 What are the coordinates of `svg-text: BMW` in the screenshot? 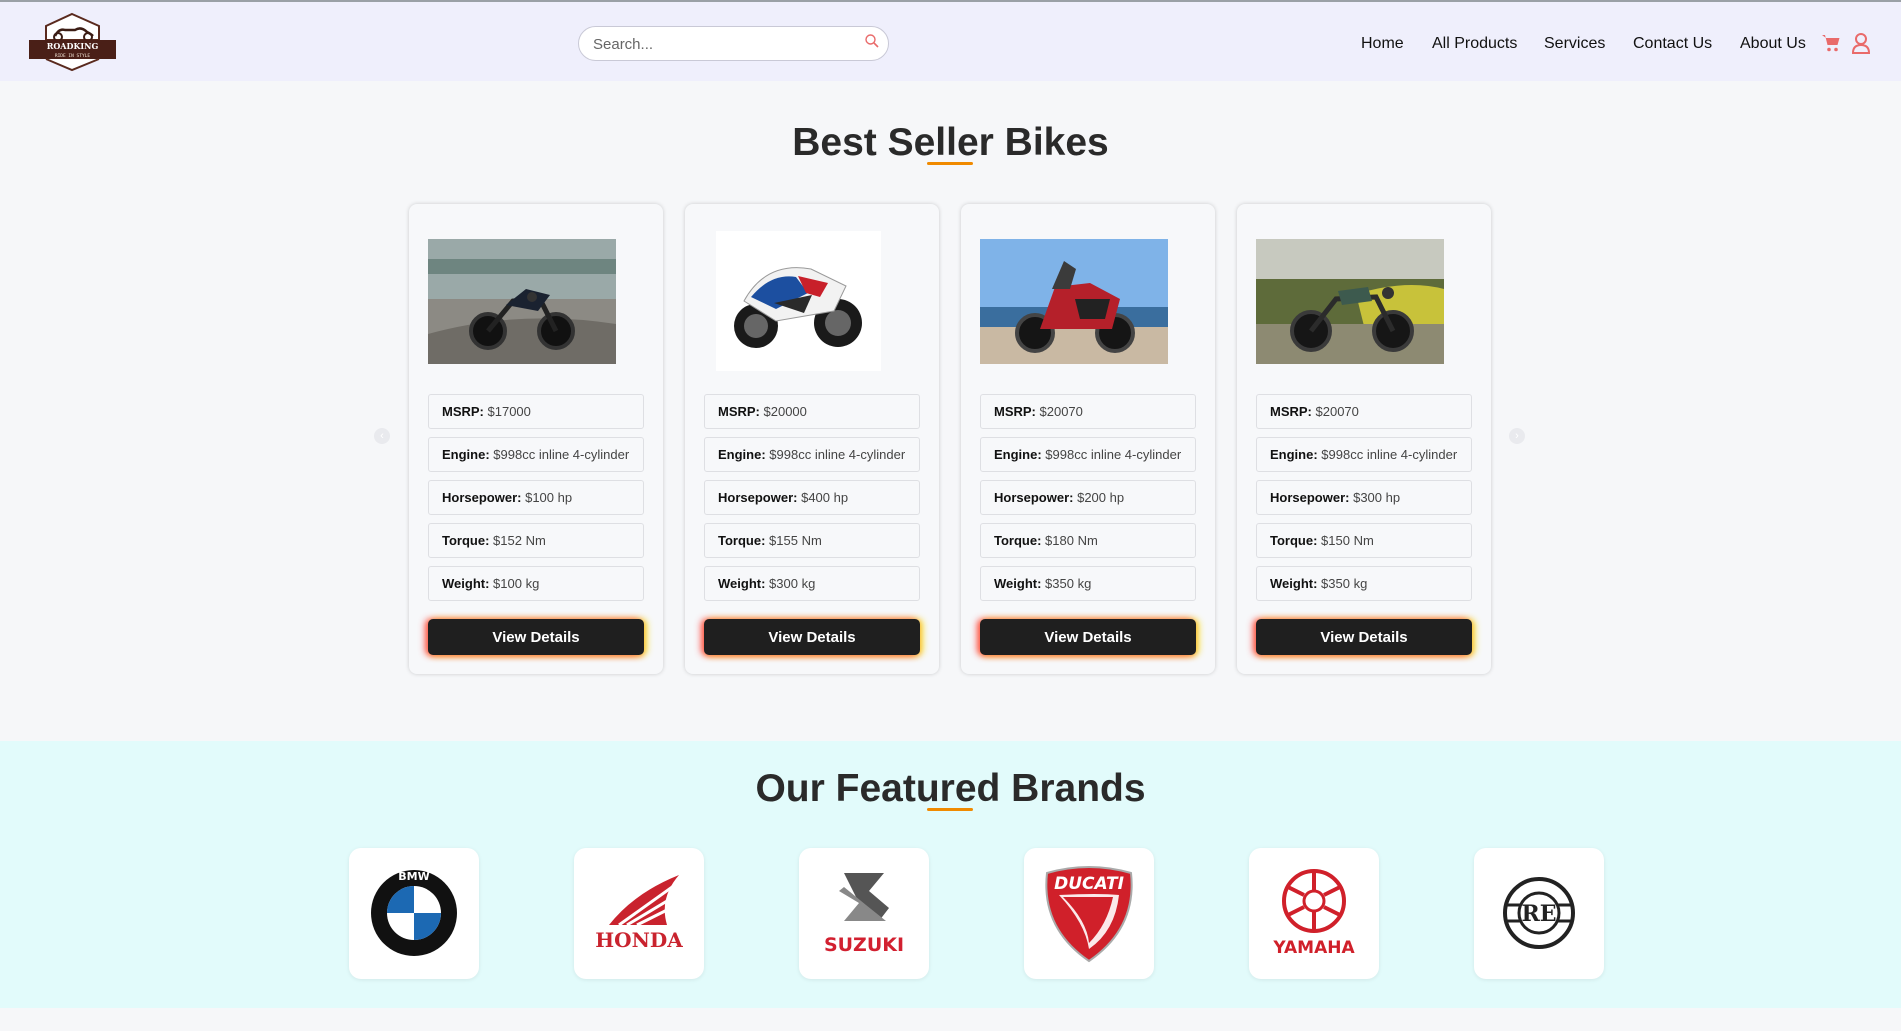 It's located at (413, 876).